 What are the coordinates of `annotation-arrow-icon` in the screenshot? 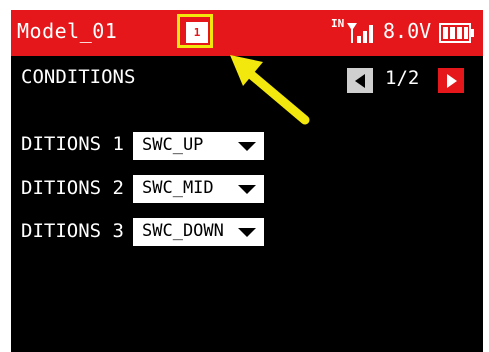 It's located at (270, 90).